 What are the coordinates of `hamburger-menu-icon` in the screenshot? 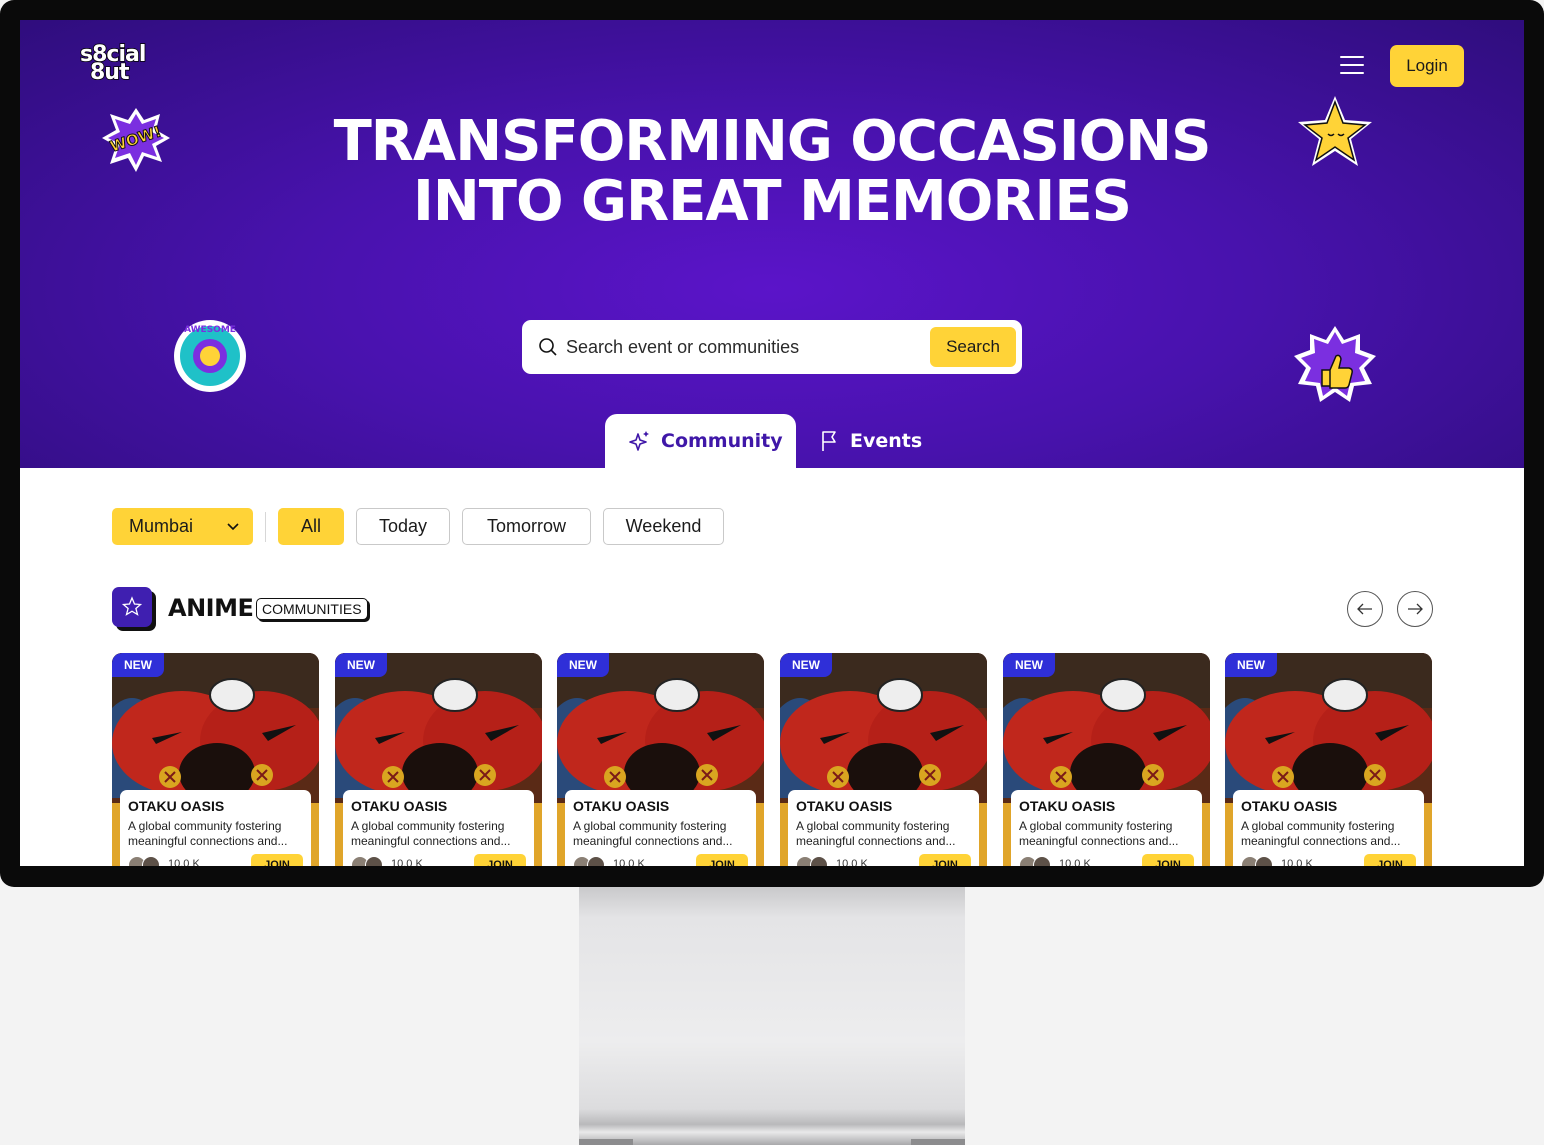 It's located at (1352, 66).